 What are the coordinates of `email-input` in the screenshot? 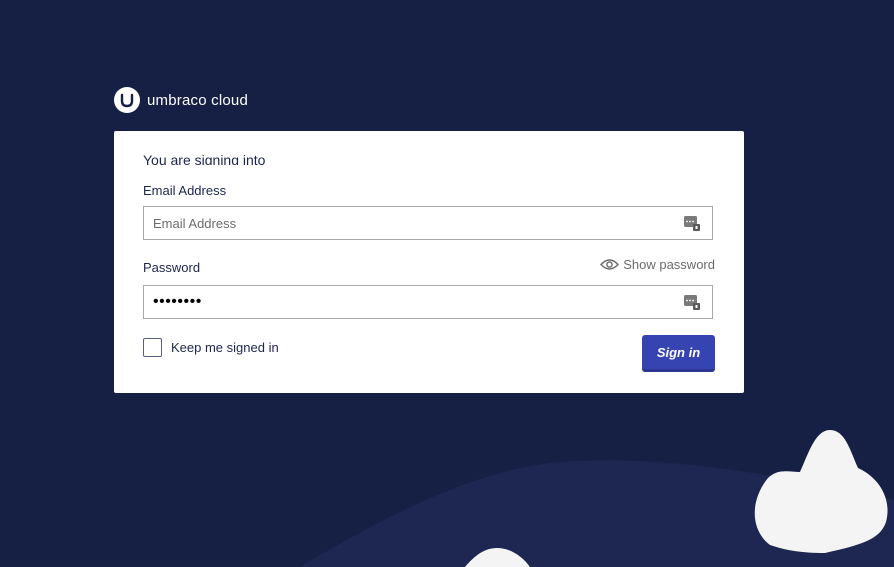 It's located at (413, 223).